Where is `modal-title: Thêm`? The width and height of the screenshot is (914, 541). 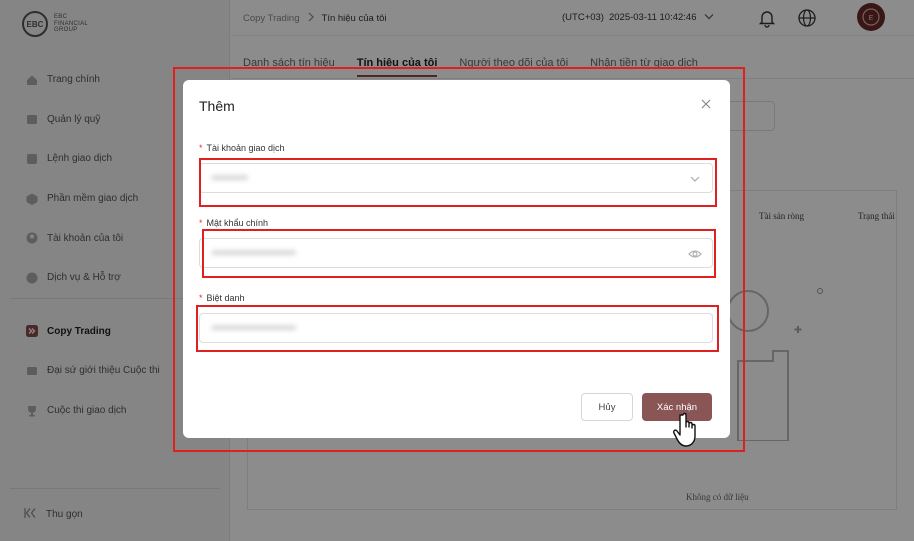 modal-title: Thêm is located at coordinates (217, 106).